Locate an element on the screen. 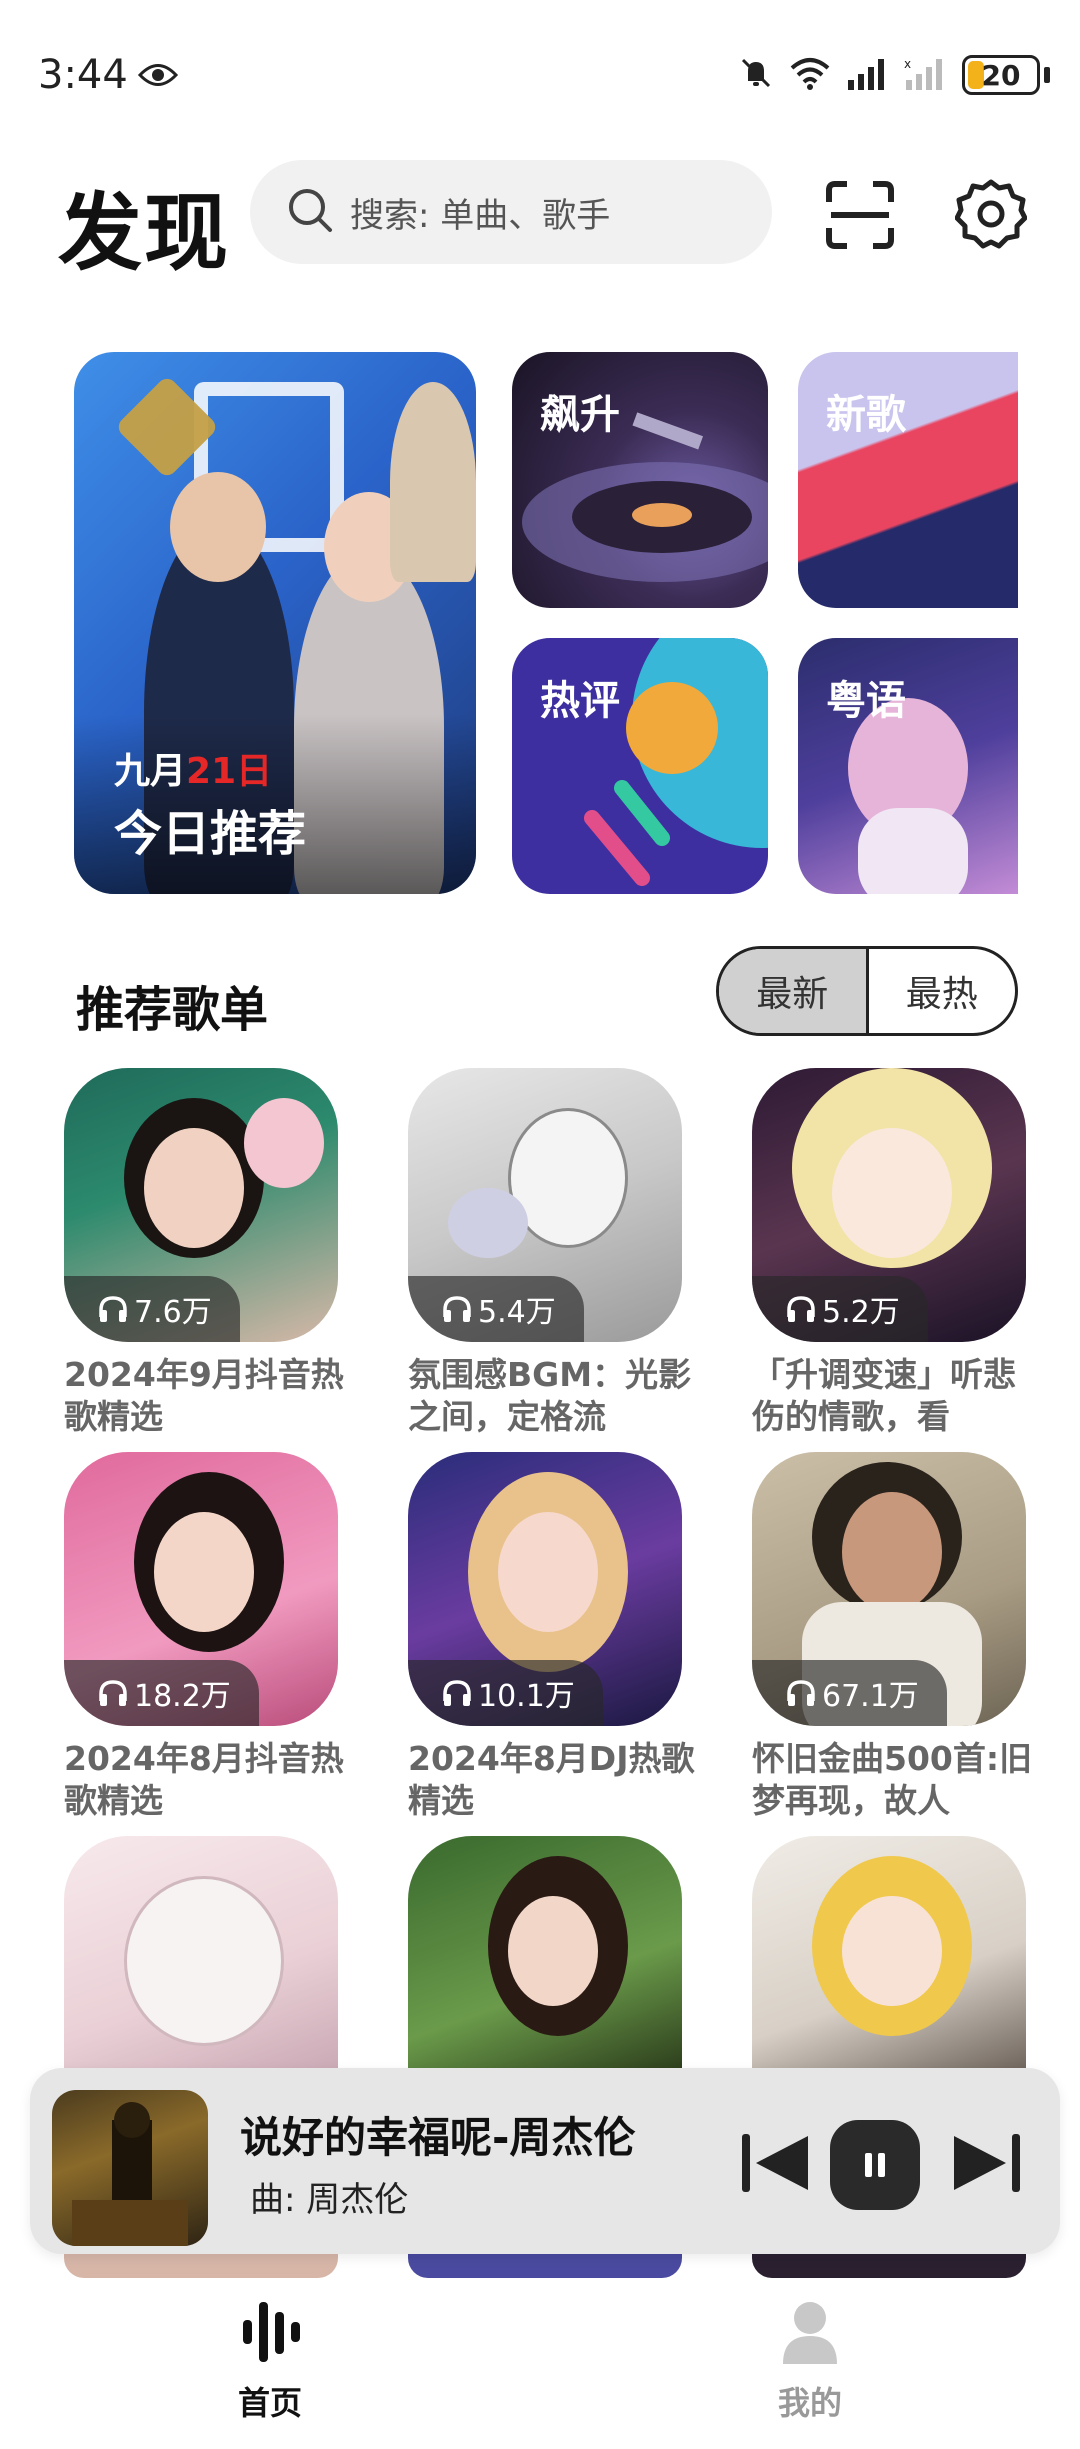  playlist-title: 怀旧金曲500首:旧梦再现，故人 is located at coordinates (892, 1779).